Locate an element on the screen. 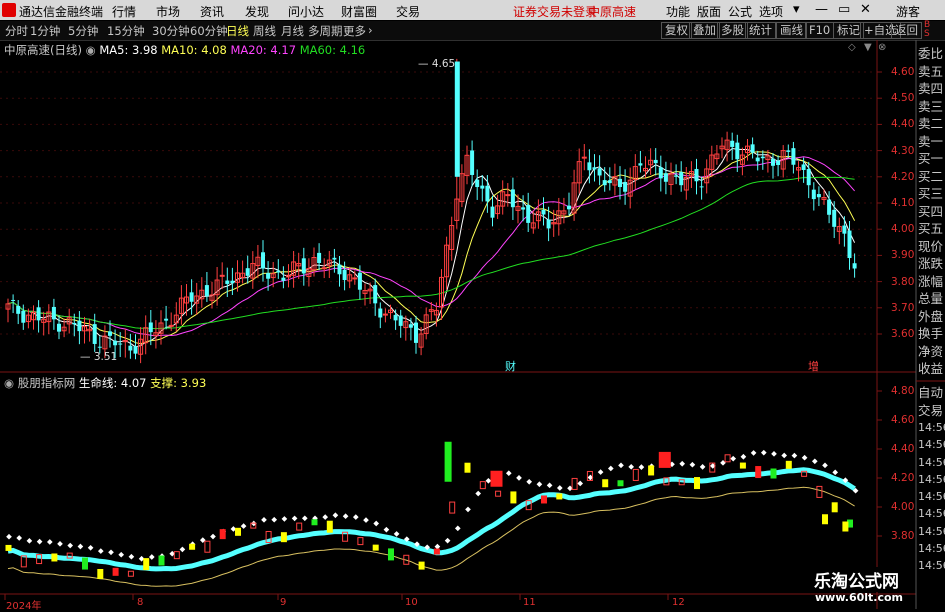 Image resolution: width=945 pixels, height=612 pixels. tick-row: 自动 is located at coordinates (931, 393).